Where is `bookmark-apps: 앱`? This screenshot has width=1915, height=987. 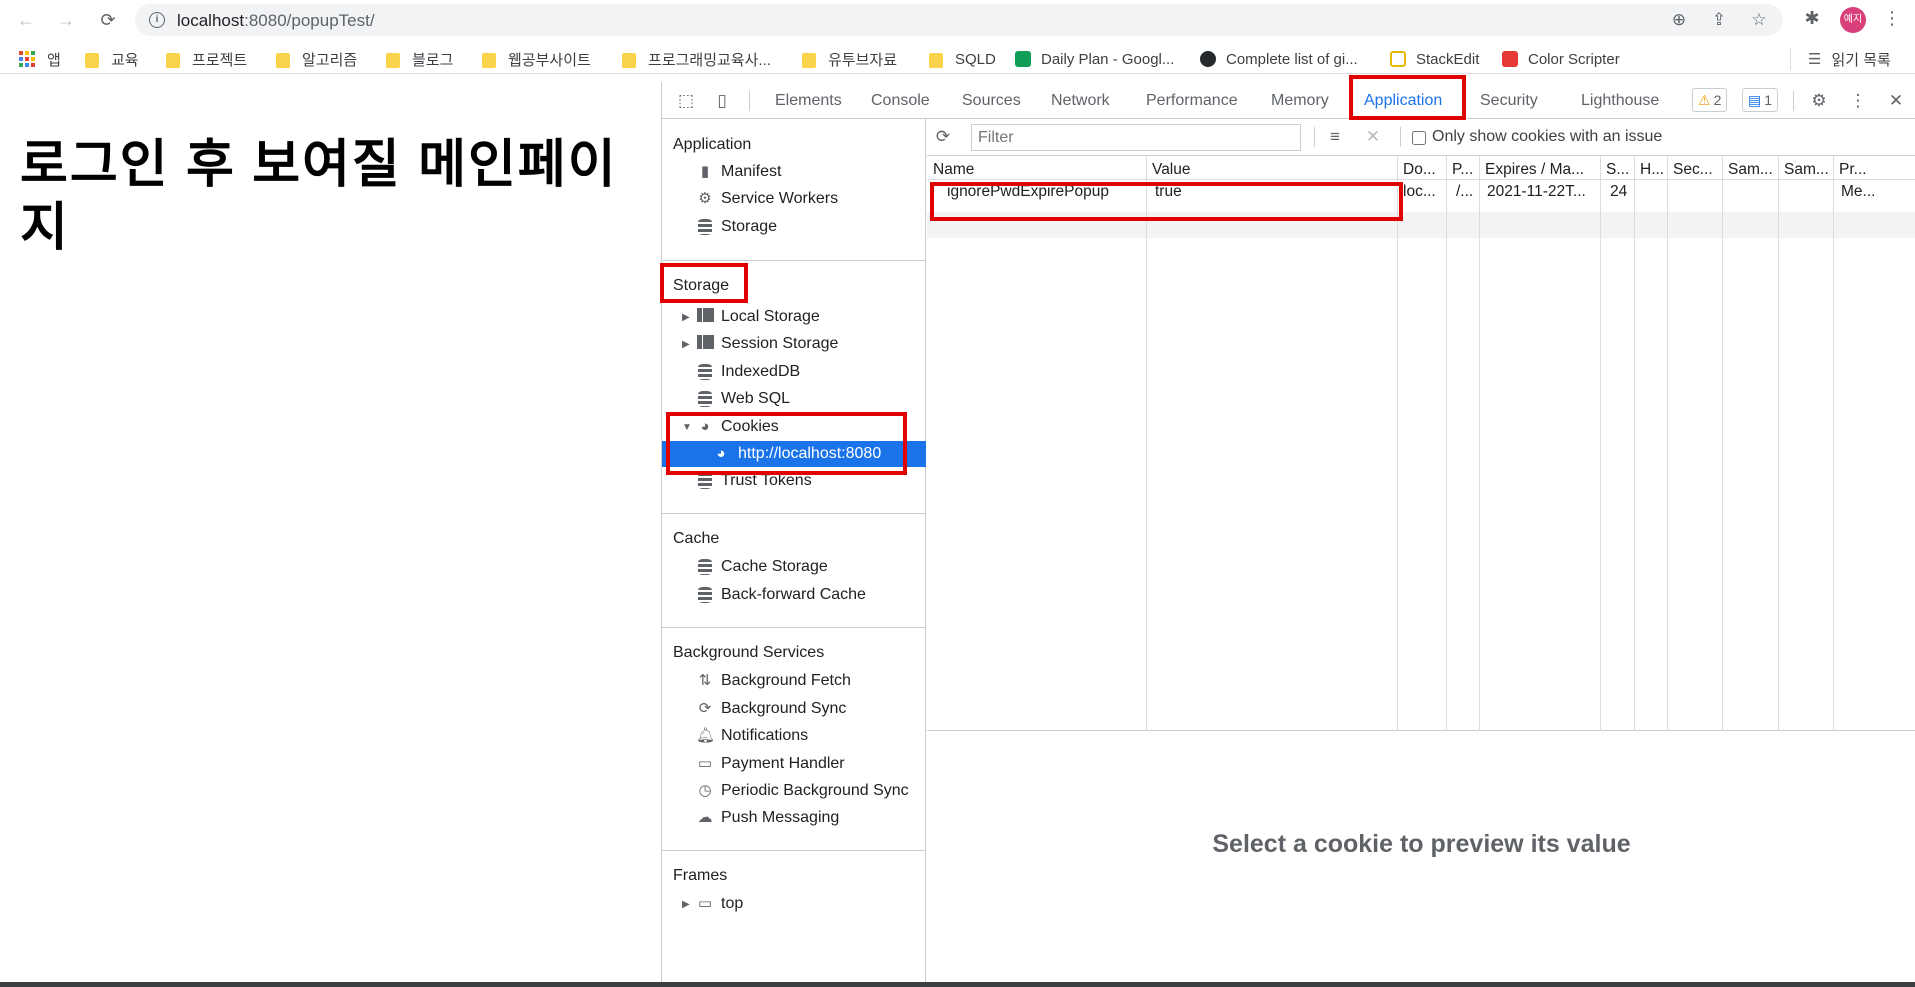
bookmark-apps: 앱 is located at coordinates (40, 59).